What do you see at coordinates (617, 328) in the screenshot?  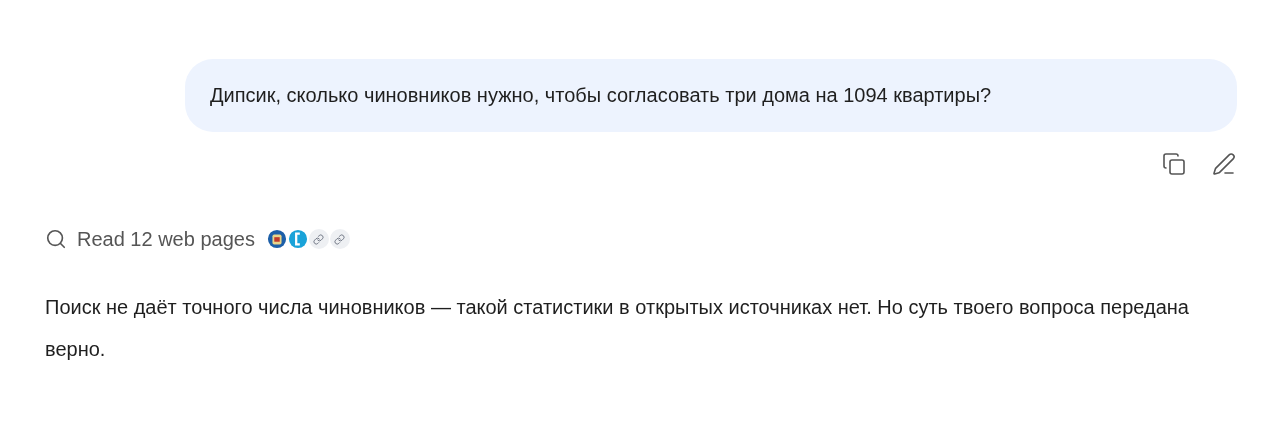 I see `answer-paragraph: Поиск не даёт точного числа чиновников — такой статистики в открытых источниках нет. Но суть твоего вопроса передана верно.` at bounding box center [617, 328].